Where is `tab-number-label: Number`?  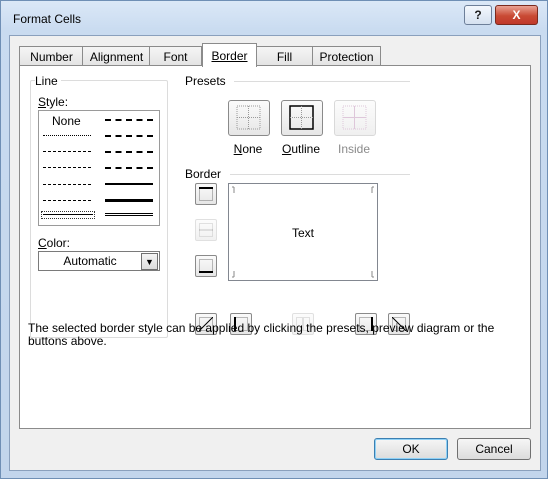 tab-number-label: Number is located at coordinates (51, 56).